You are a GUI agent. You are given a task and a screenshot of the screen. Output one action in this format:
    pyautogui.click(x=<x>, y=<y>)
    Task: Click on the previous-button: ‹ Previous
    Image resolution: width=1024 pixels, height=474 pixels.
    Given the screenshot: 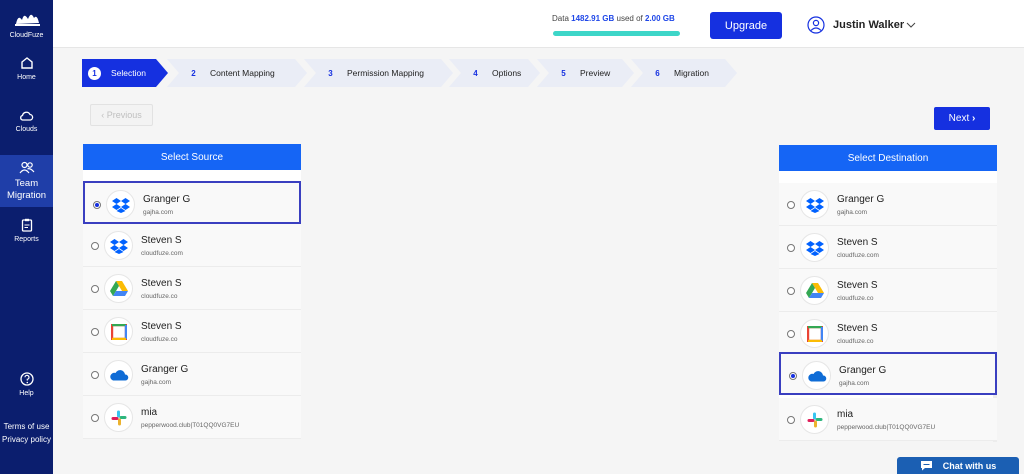 What is the action you would take?
    pyautogui.click(x=121, y=115)
    